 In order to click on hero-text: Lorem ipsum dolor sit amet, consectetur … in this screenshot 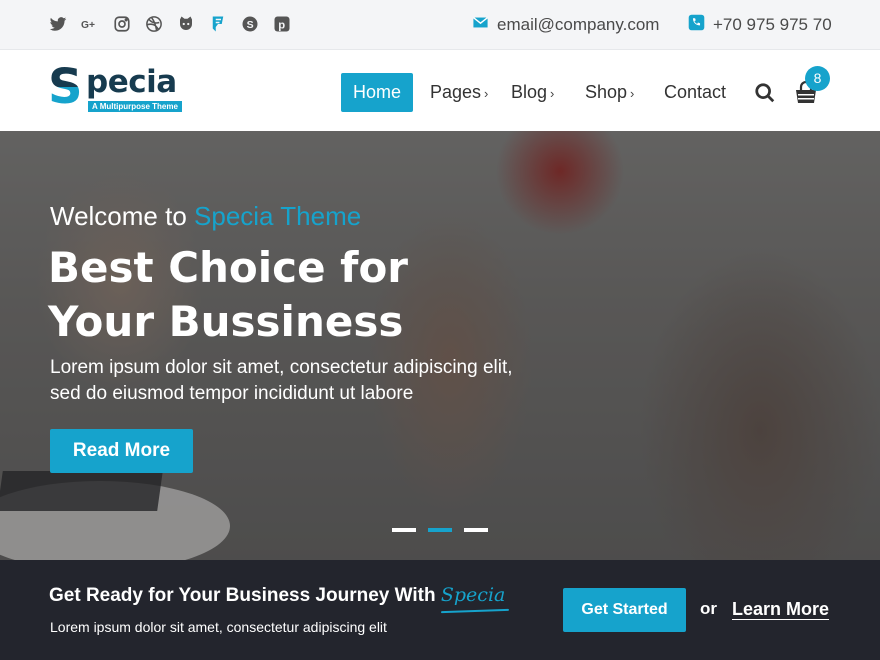, I will do `click(281, 380)`.